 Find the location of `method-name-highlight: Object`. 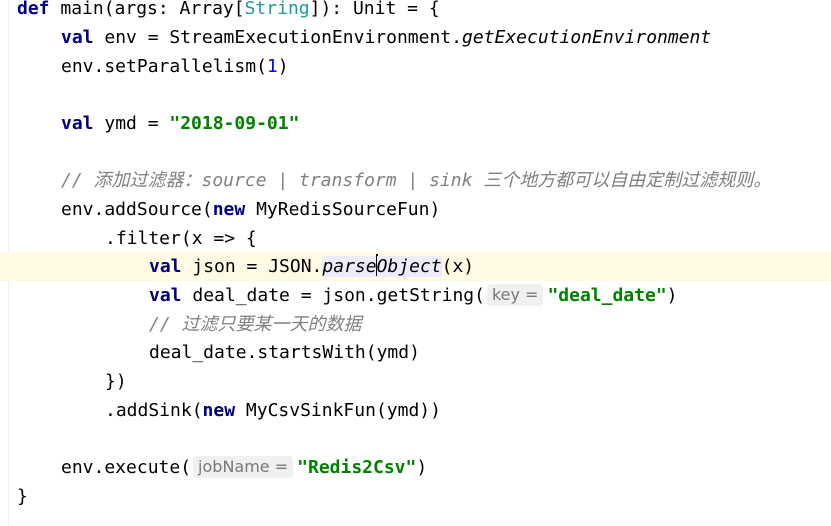

method-name-highlight: Object is located at coordinates (409, 266).